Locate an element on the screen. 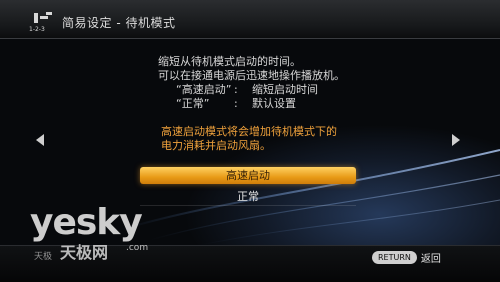  watermark-cn: 天极网 is located at coordinates (84, 252).